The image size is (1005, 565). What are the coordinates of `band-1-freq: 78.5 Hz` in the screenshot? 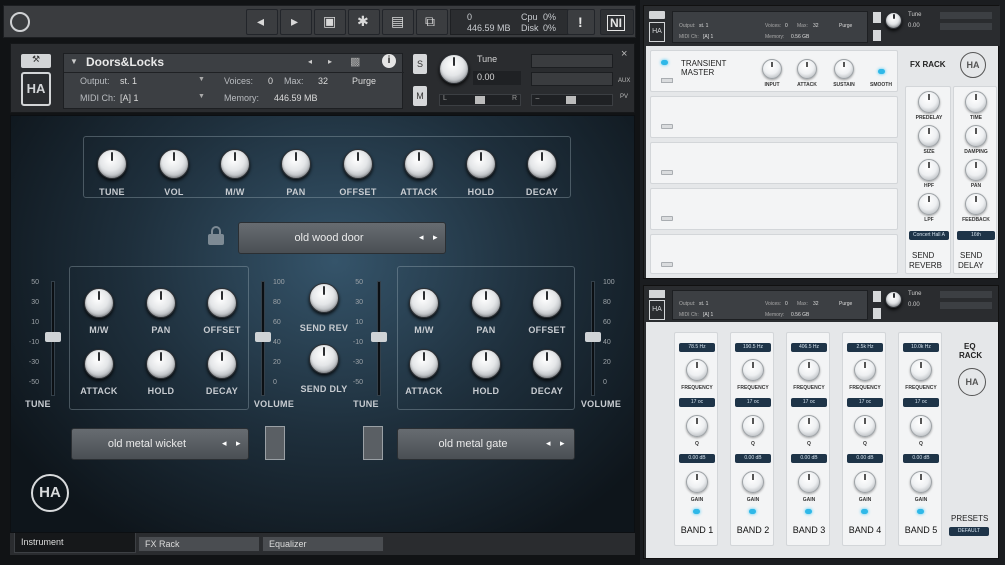 It's located at (697, 347).